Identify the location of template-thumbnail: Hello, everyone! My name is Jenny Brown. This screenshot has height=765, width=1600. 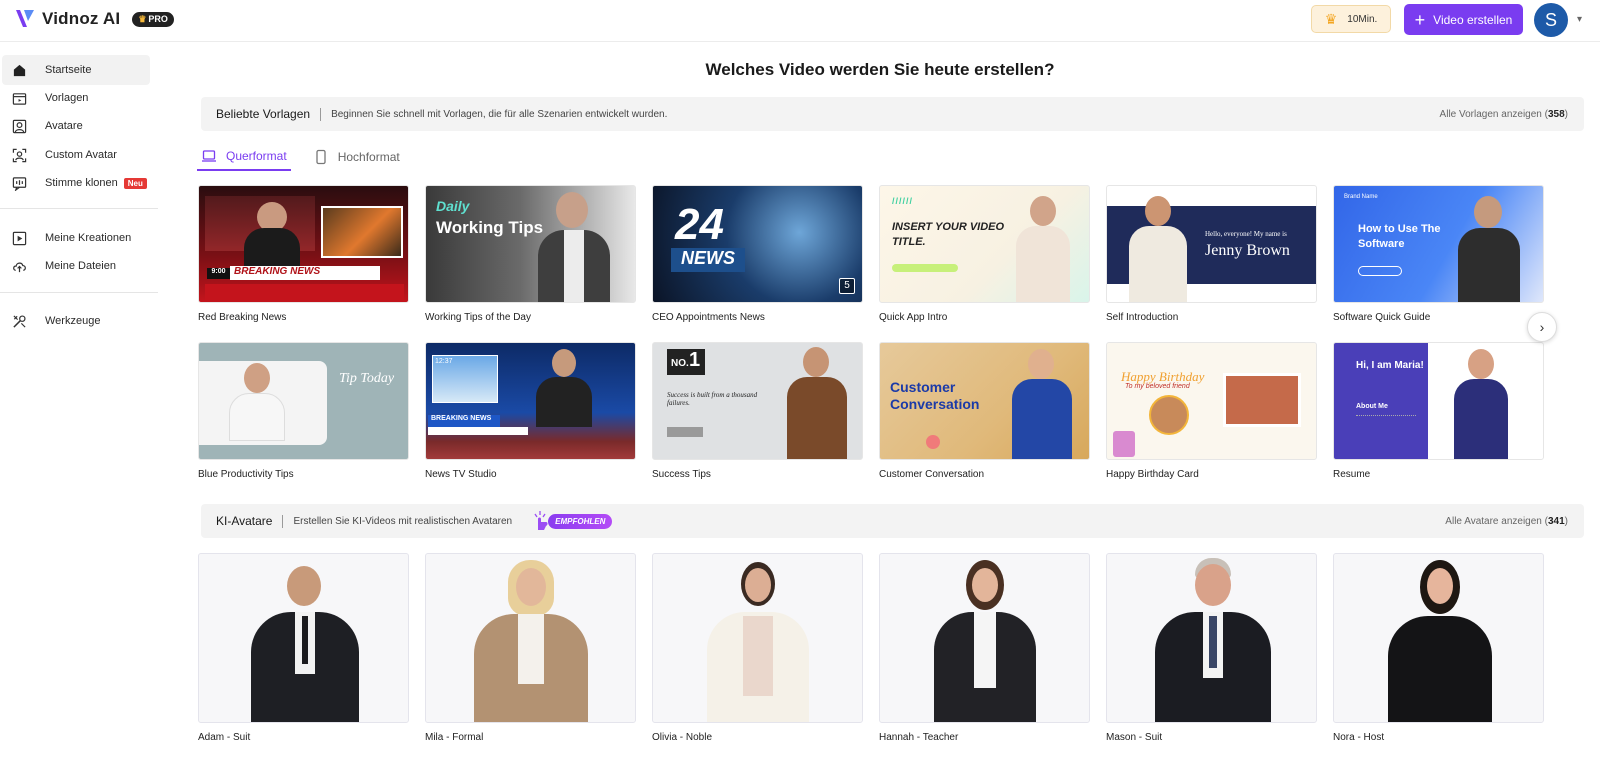
(1211, 244).